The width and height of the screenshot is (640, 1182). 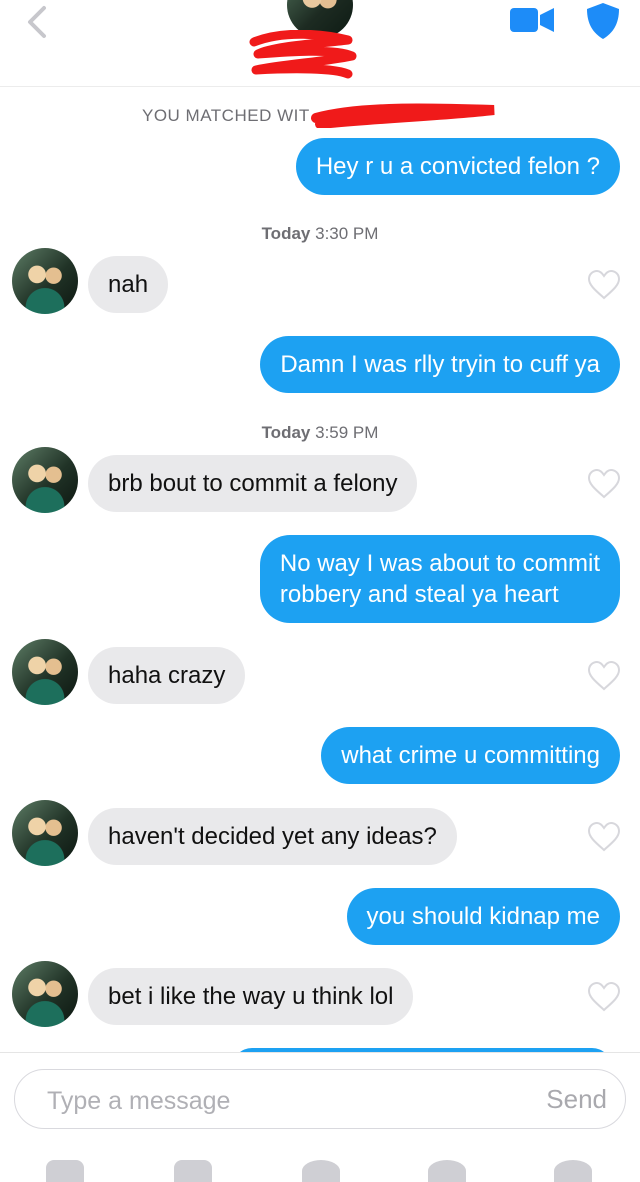 I want to click on message-received: nah, so click(x=128, y=284).